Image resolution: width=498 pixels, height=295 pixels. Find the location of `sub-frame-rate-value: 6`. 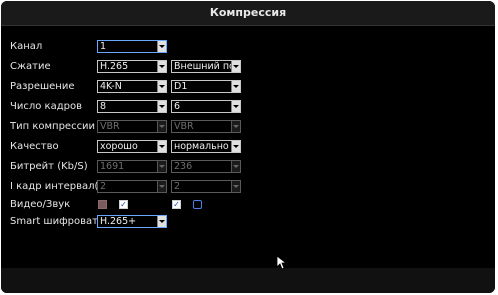

sub-frame-rate-value: 6 is located at coordinates (177, 106).